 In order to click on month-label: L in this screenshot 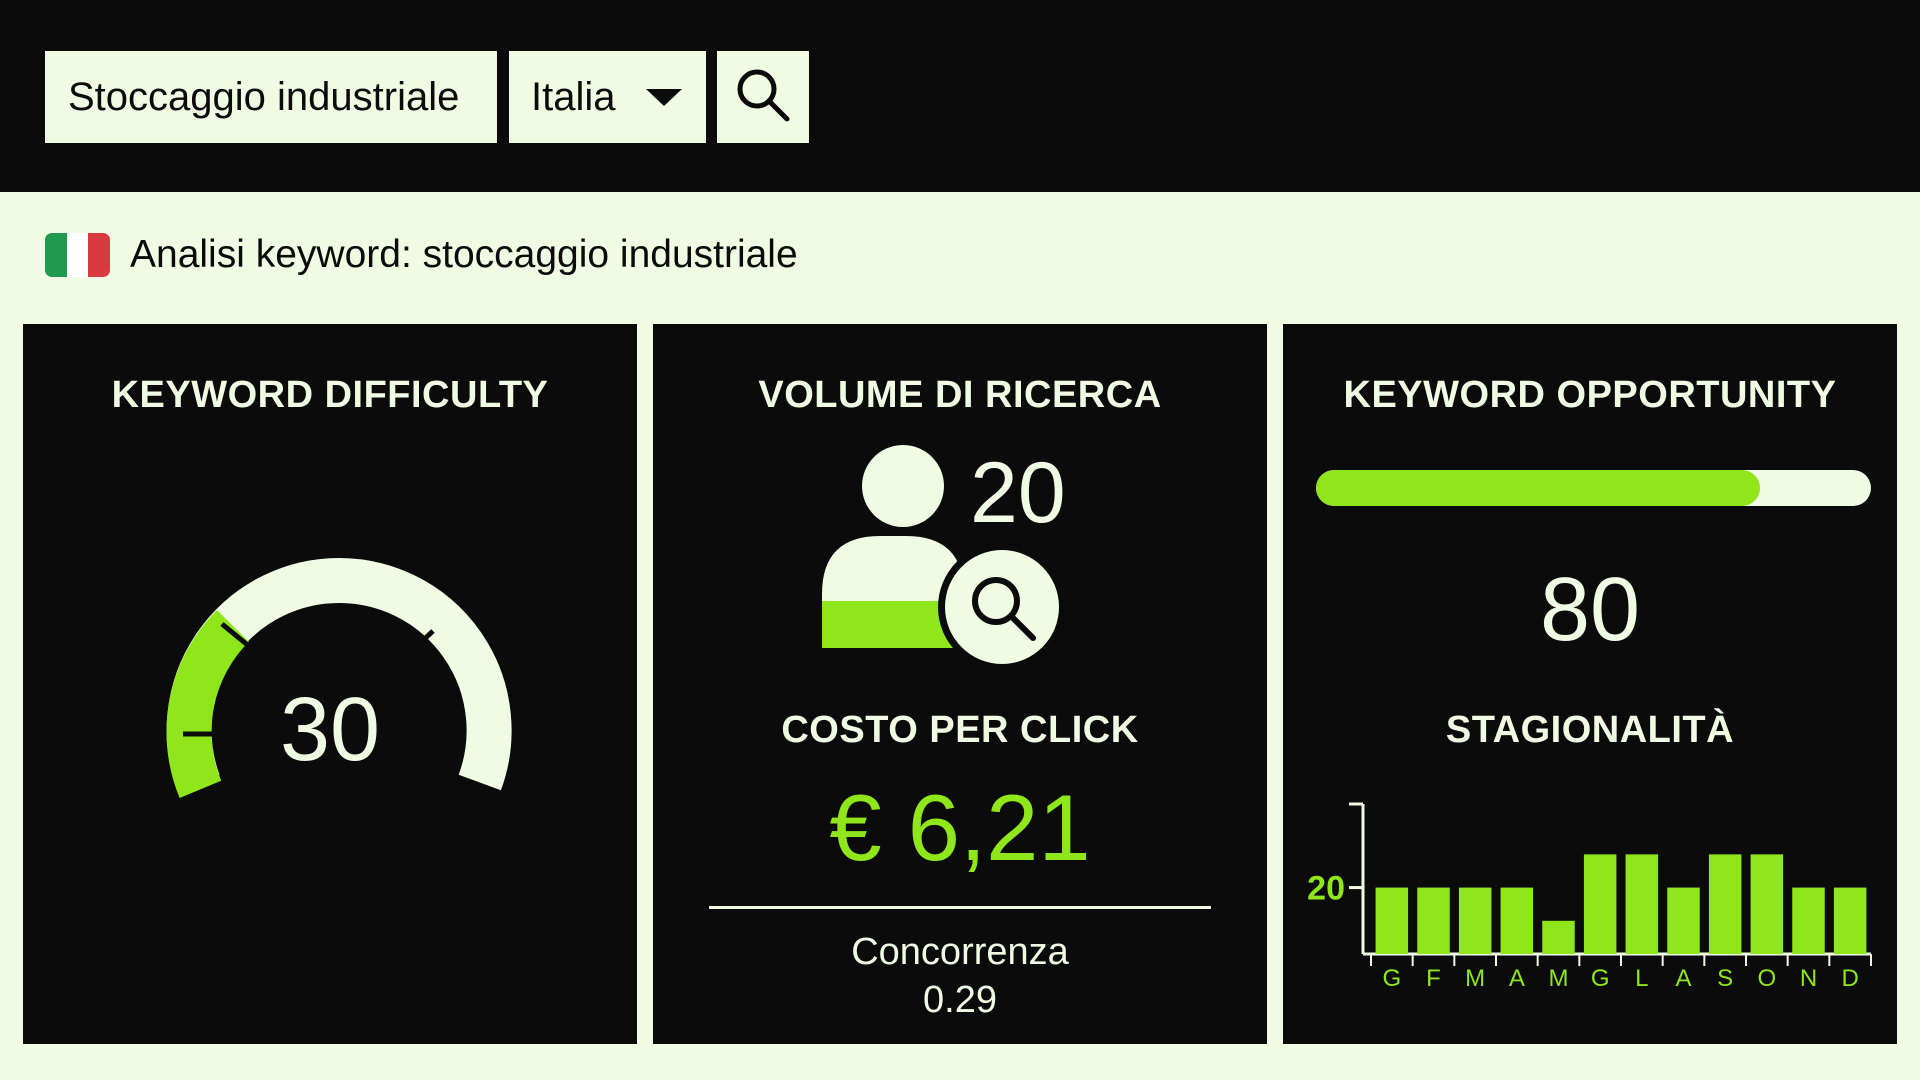, I will do `click(1641, 978)`.